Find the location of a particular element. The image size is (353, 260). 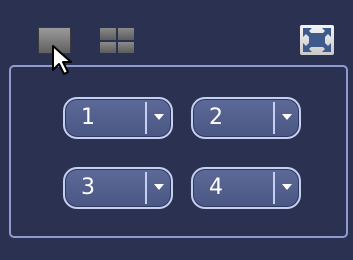

channel-select-4: 4 is located at coordinates (246, 188).